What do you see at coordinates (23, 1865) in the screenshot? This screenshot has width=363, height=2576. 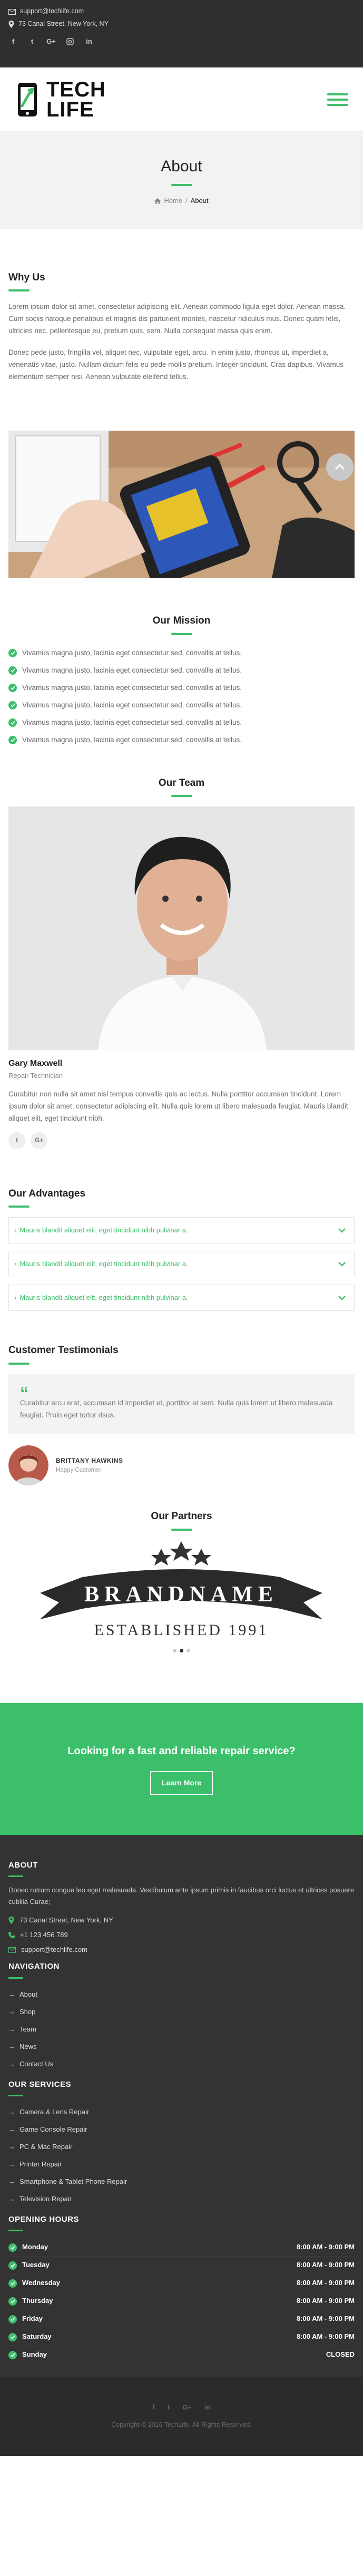 I see `footer-about-title: ABOUT` at bounding box center [23, 1865].